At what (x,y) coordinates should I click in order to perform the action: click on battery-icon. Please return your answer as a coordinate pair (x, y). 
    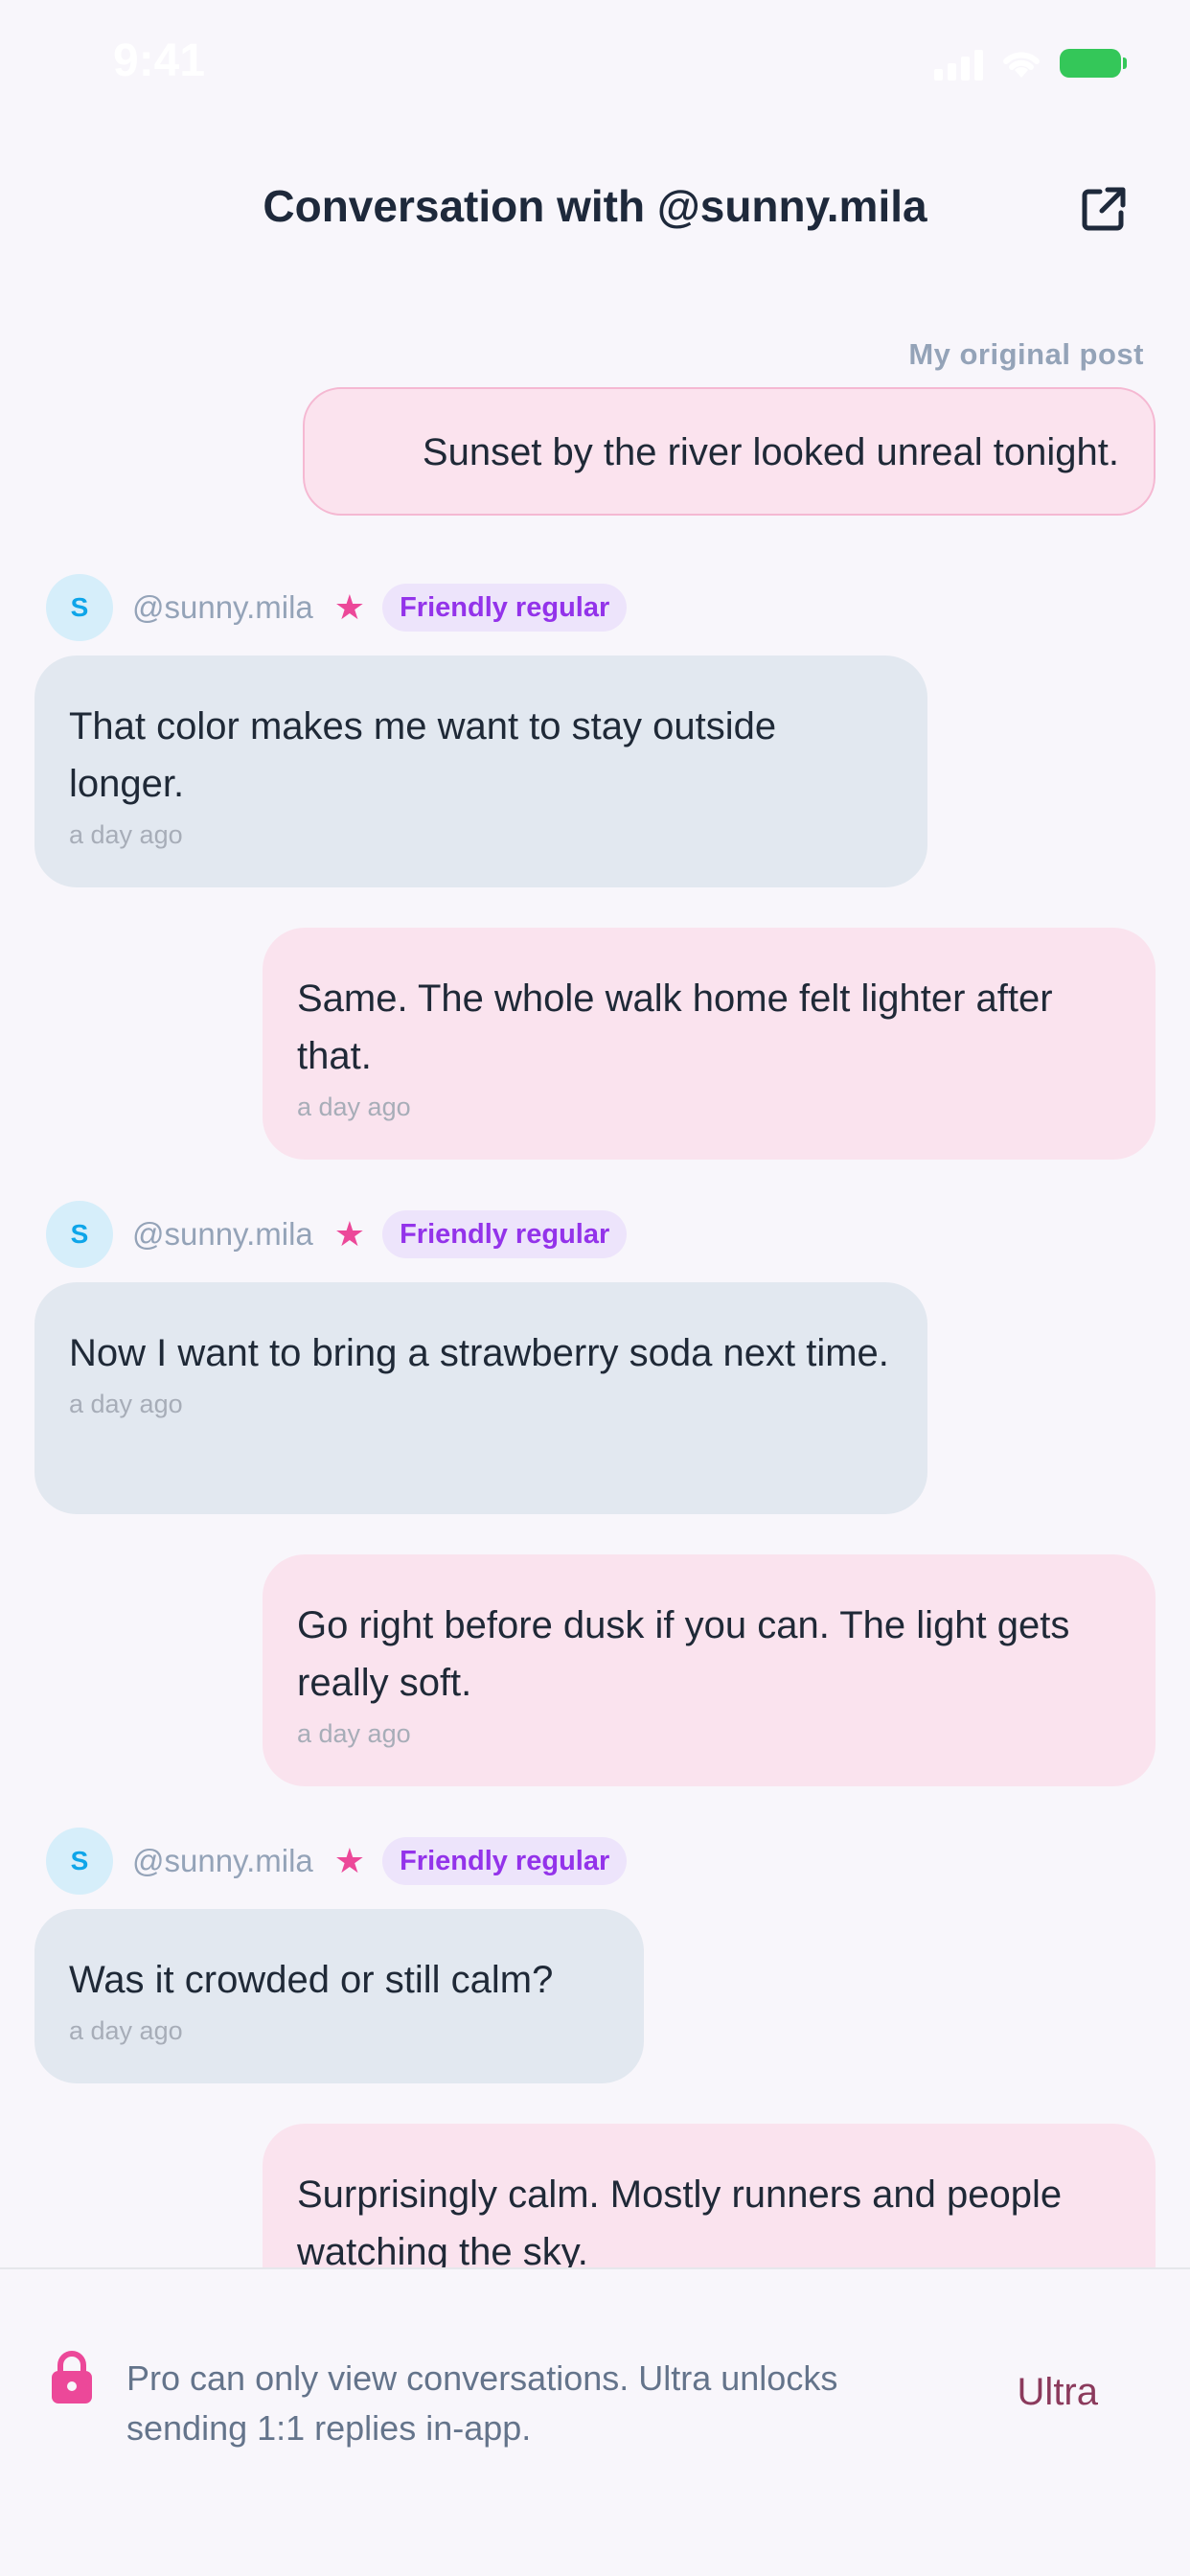
    Looking at the image, I should click on (1094, 63).